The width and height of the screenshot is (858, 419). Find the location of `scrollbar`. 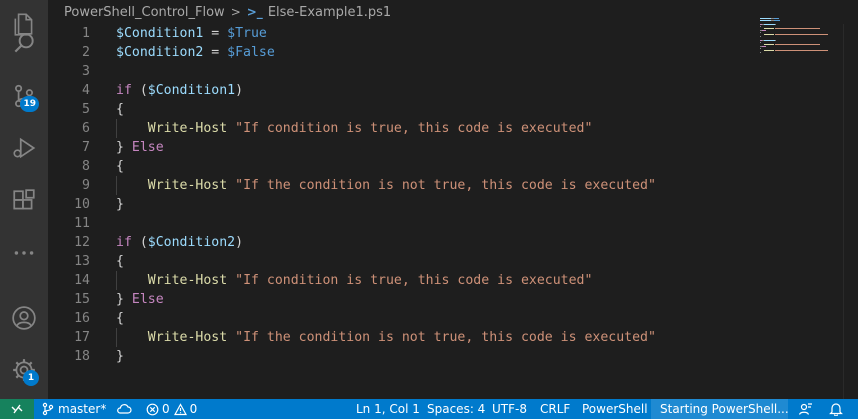

scrollbar is located at coordinates (850, 211).